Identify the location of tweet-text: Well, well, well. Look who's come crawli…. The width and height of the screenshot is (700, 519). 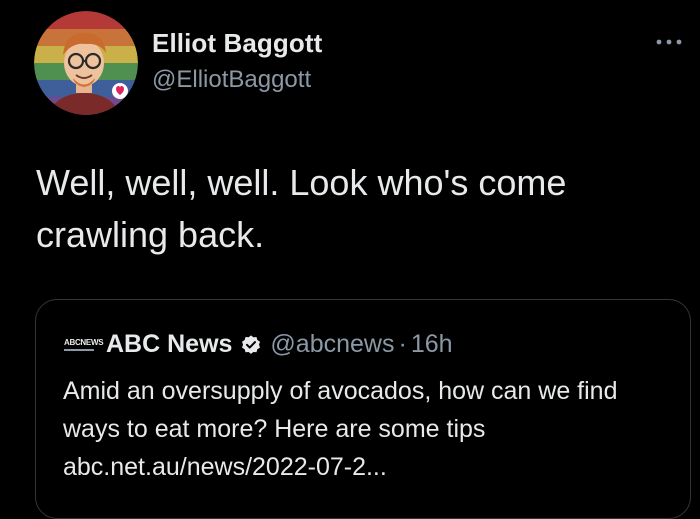
(301, 208).